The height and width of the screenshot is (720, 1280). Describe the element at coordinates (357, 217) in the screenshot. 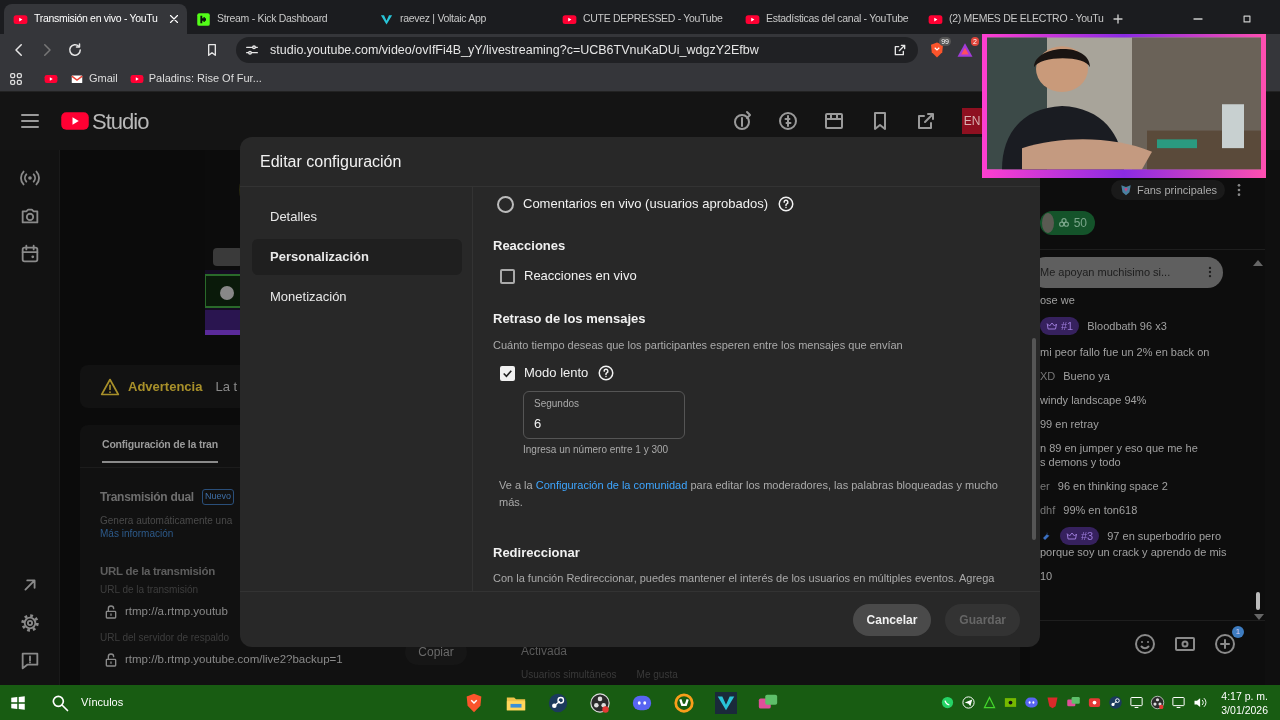

I see `nav-item: Detalles` at that location.